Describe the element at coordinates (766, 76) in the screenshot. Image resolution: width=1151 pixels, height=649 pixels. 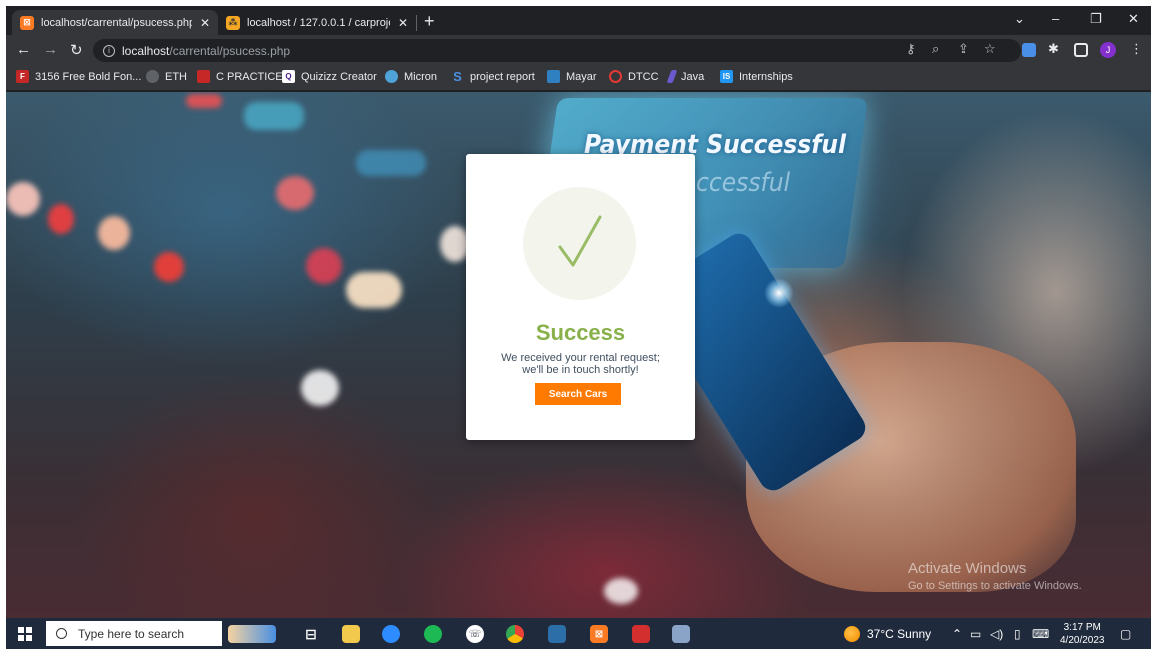
I see `bookmark-label: Internships` at that location.